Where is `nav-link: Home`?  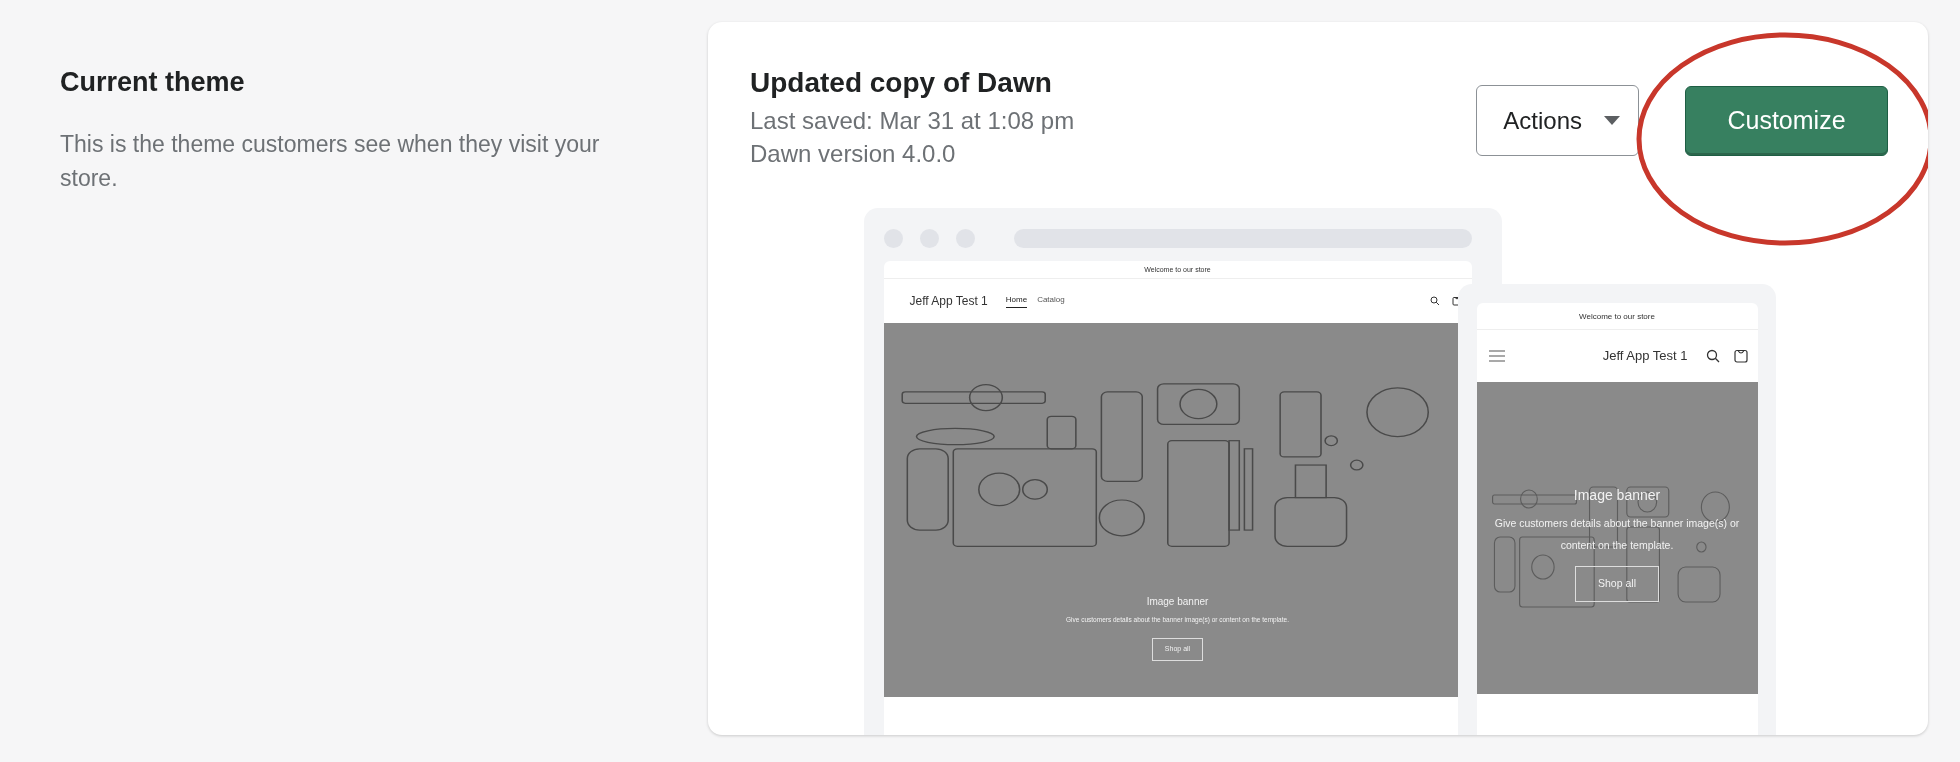
nav-link: Home is located at coordinates (1016, 300).